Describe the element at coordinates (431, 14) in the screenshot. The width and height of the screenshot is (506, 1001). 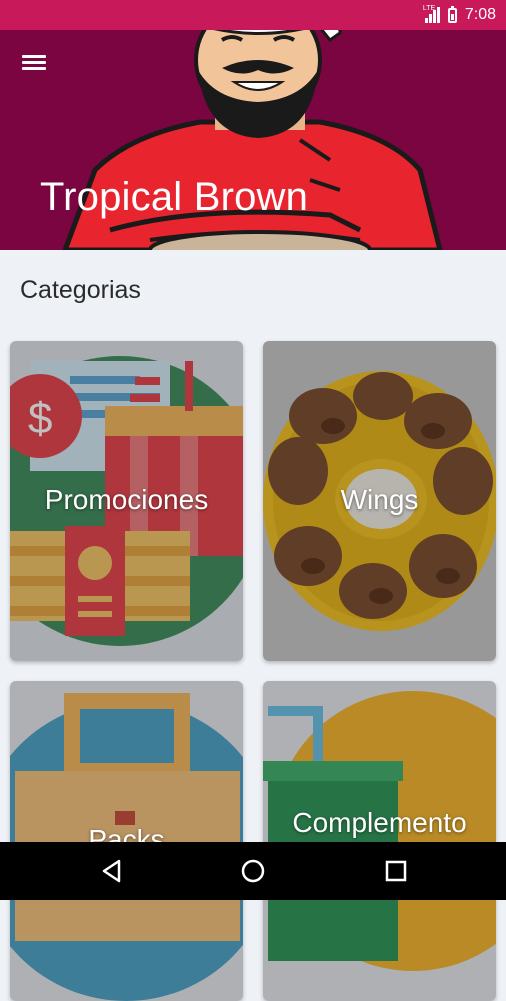
I see `signal-icon: LTE` at that location.